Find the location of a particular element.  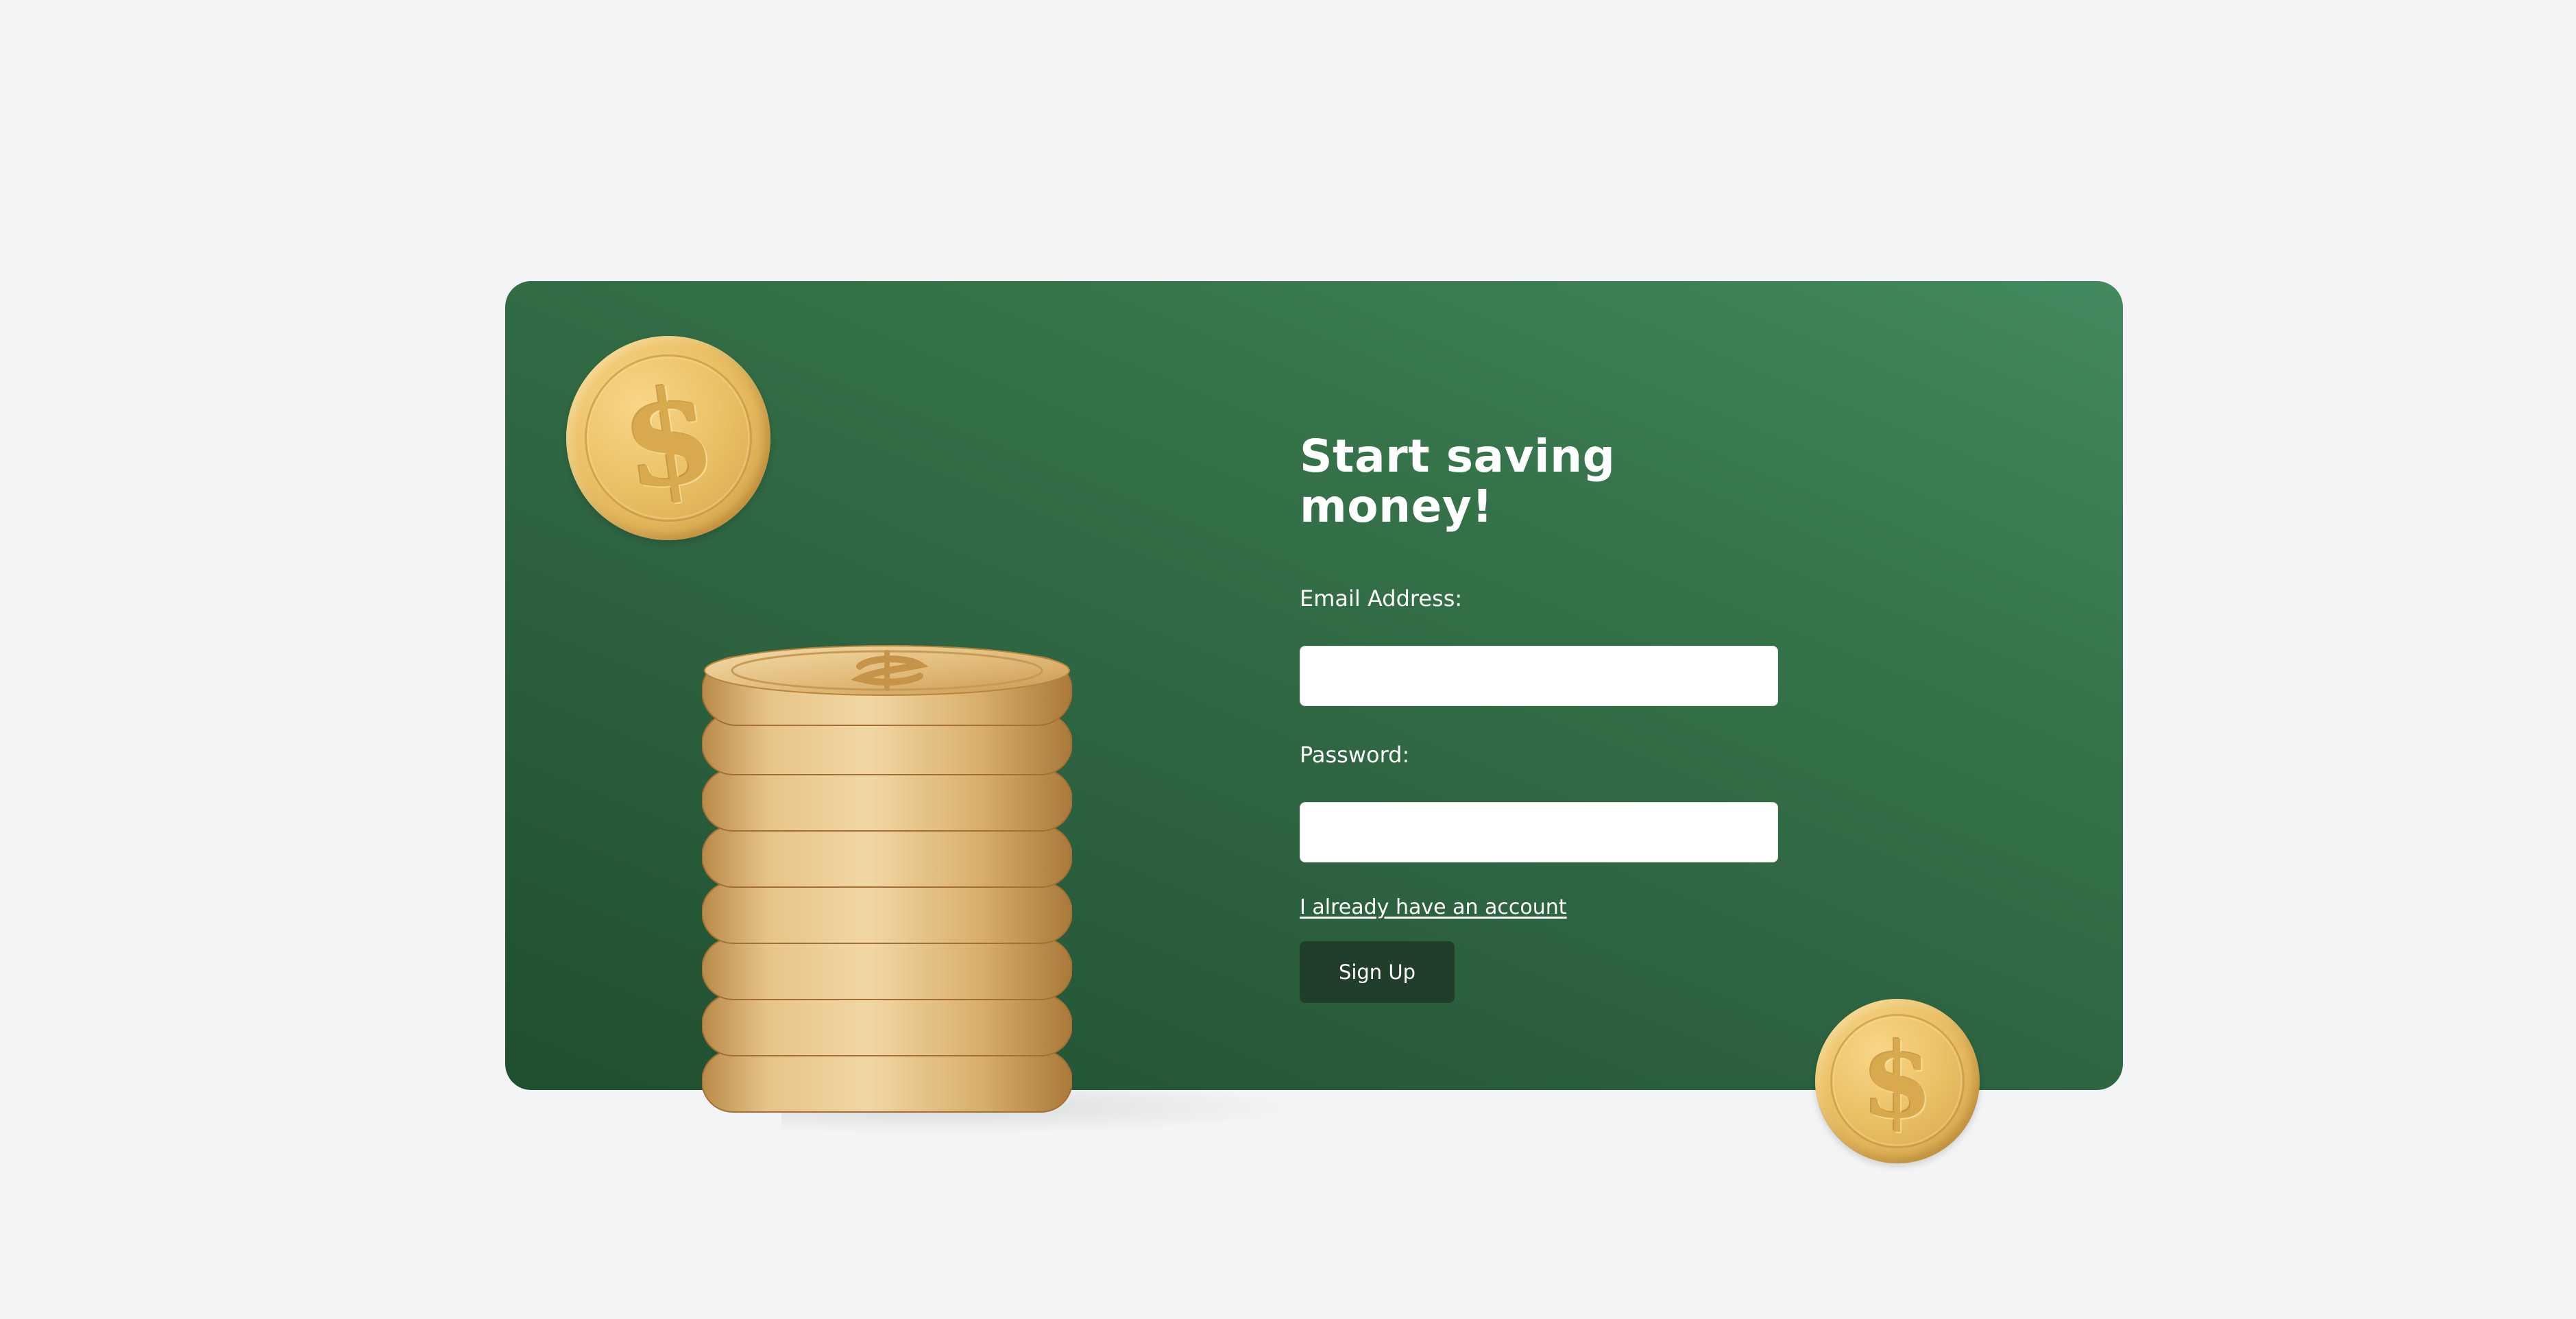

password-field is located at coordinates (1539, 832).